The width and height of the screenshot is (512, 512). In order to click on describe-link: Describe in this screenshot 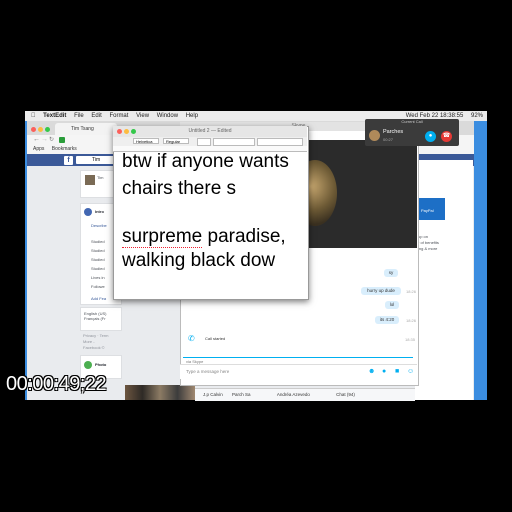, I will do `click(99, 226)`.